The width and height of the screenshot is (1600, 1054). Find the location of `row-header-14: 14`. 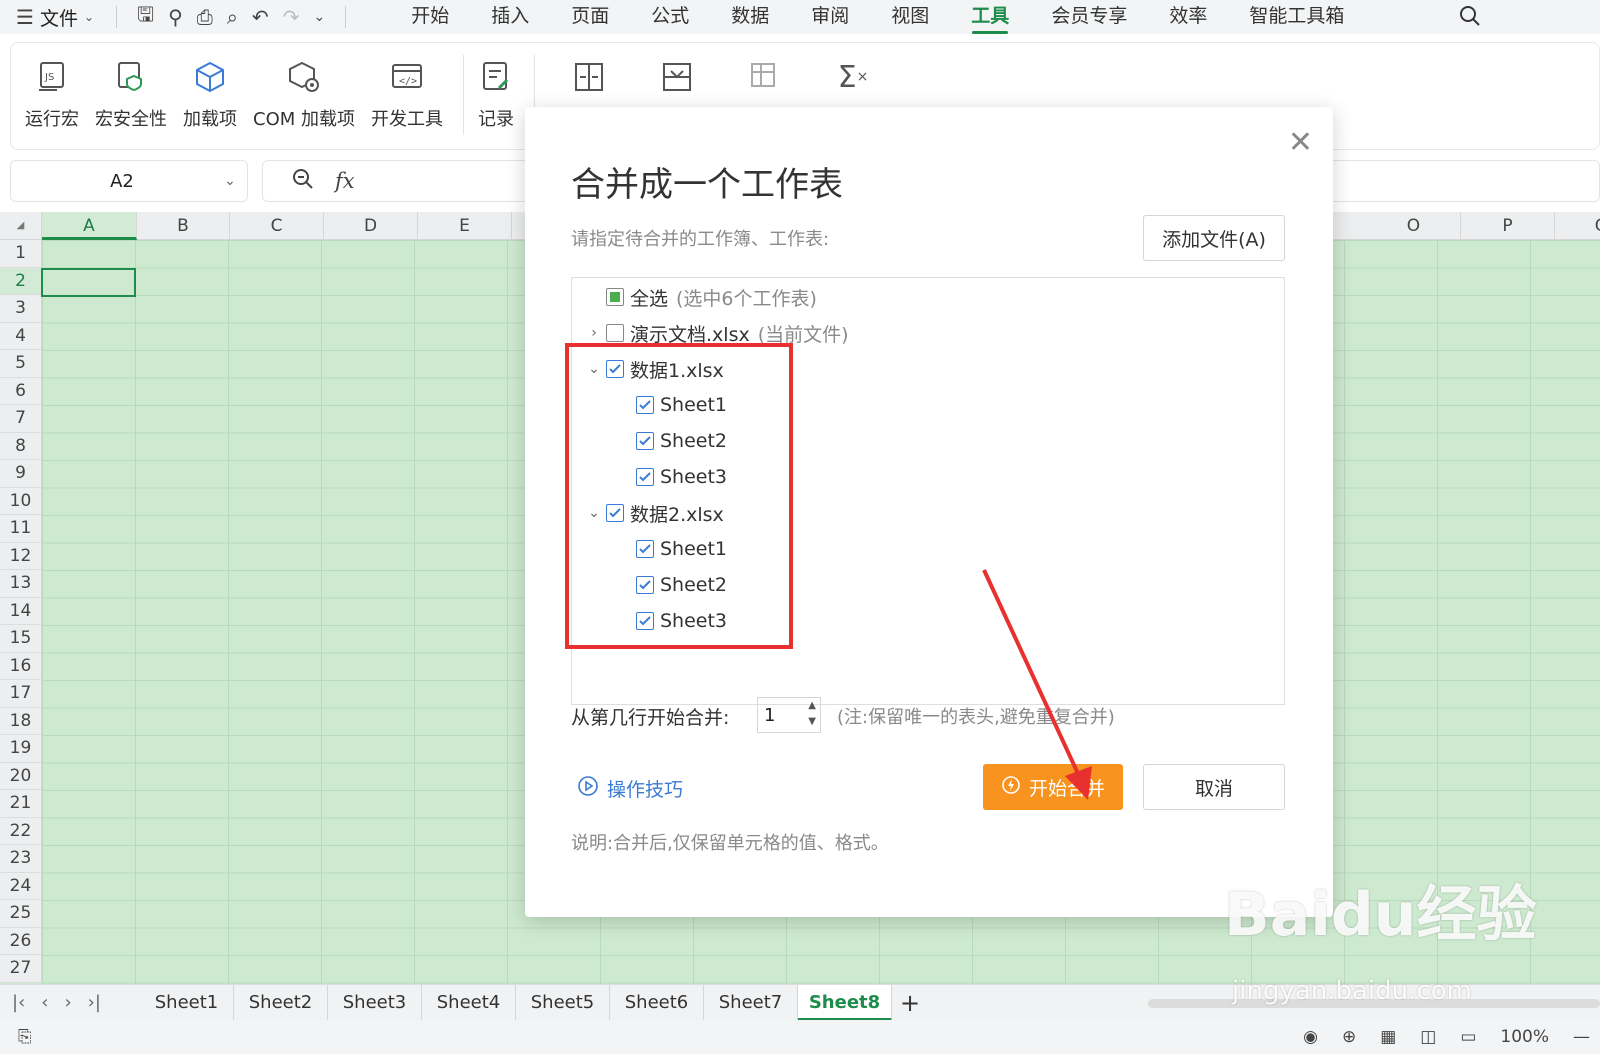

row-header-14: 14 is located at coordinates (20, 611).